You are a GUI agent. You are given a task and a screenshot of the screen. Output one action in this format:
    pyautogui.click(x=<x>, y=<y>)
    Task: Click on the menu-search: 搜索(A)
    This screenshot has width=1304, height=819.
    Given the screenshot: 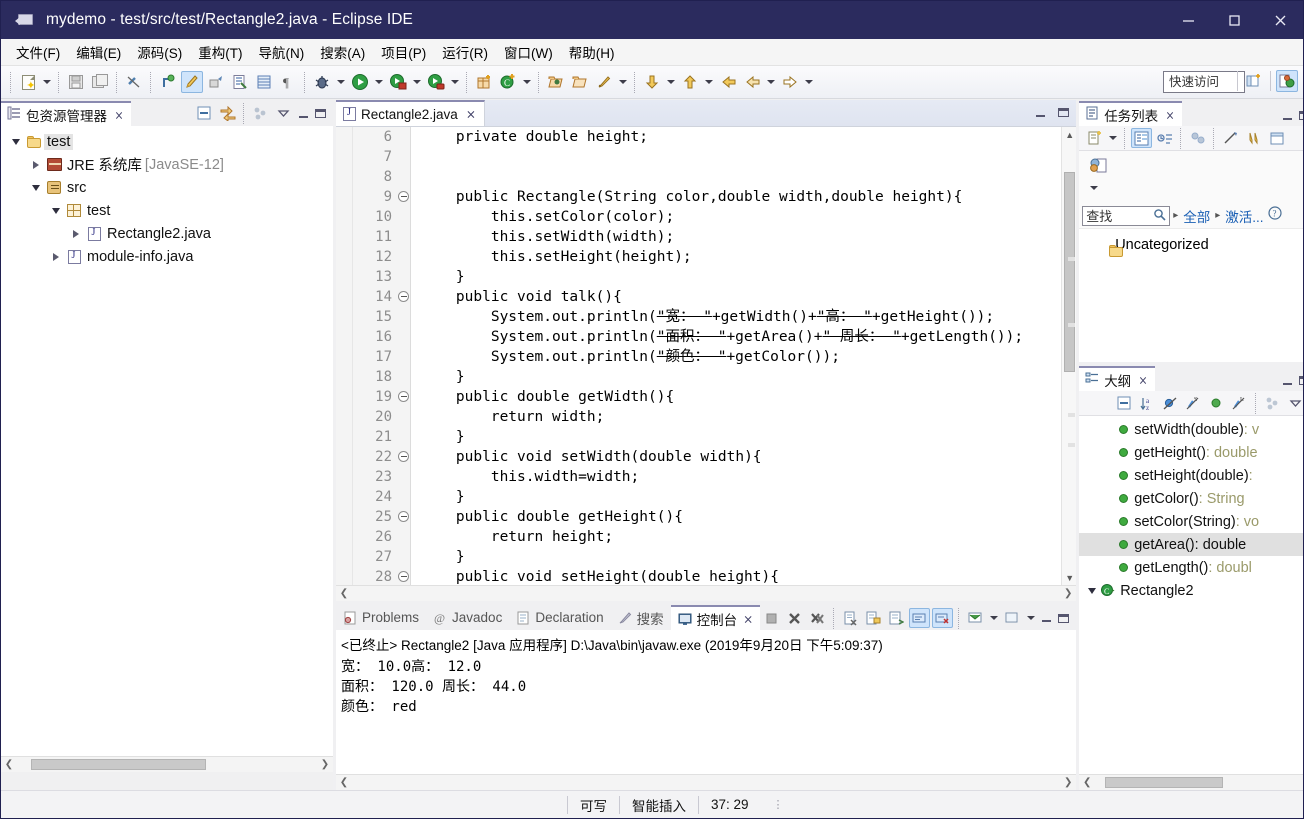 What is the action you would take?
    pyautogui.click(x=342, y=52)
    